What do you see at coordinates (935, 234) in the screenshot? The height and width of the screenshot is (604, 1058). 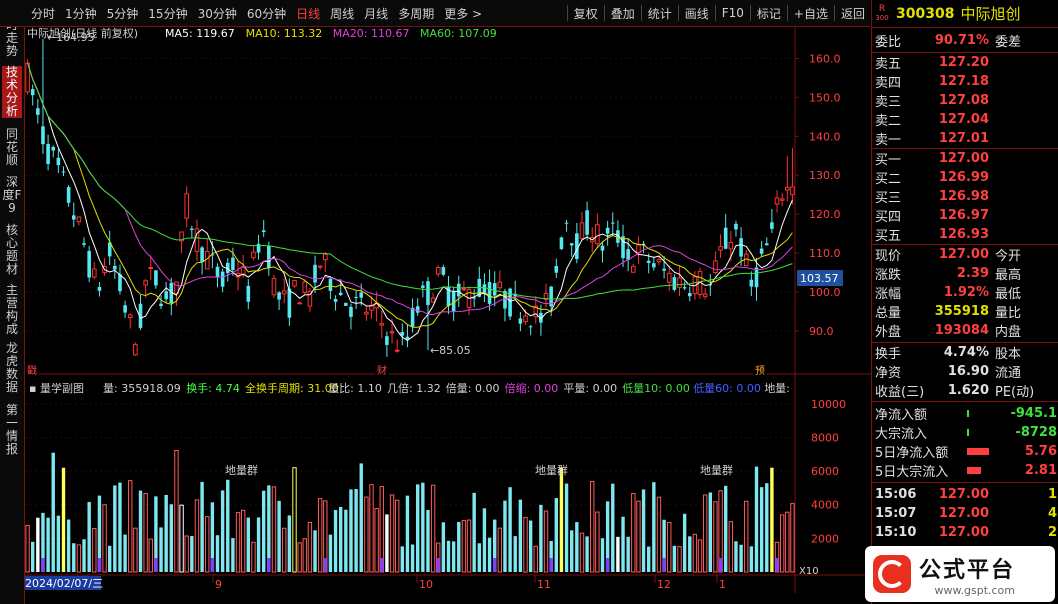 I see `buy-level-5: 买五 126.93` at bounding box center [935, 234].